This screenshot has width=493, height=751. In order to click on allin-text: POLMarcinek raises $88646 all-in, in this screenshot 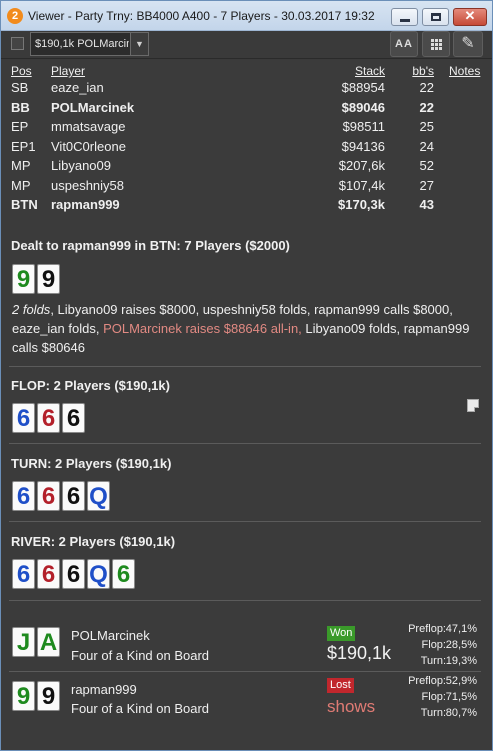, I will do `click(202, 328)`.